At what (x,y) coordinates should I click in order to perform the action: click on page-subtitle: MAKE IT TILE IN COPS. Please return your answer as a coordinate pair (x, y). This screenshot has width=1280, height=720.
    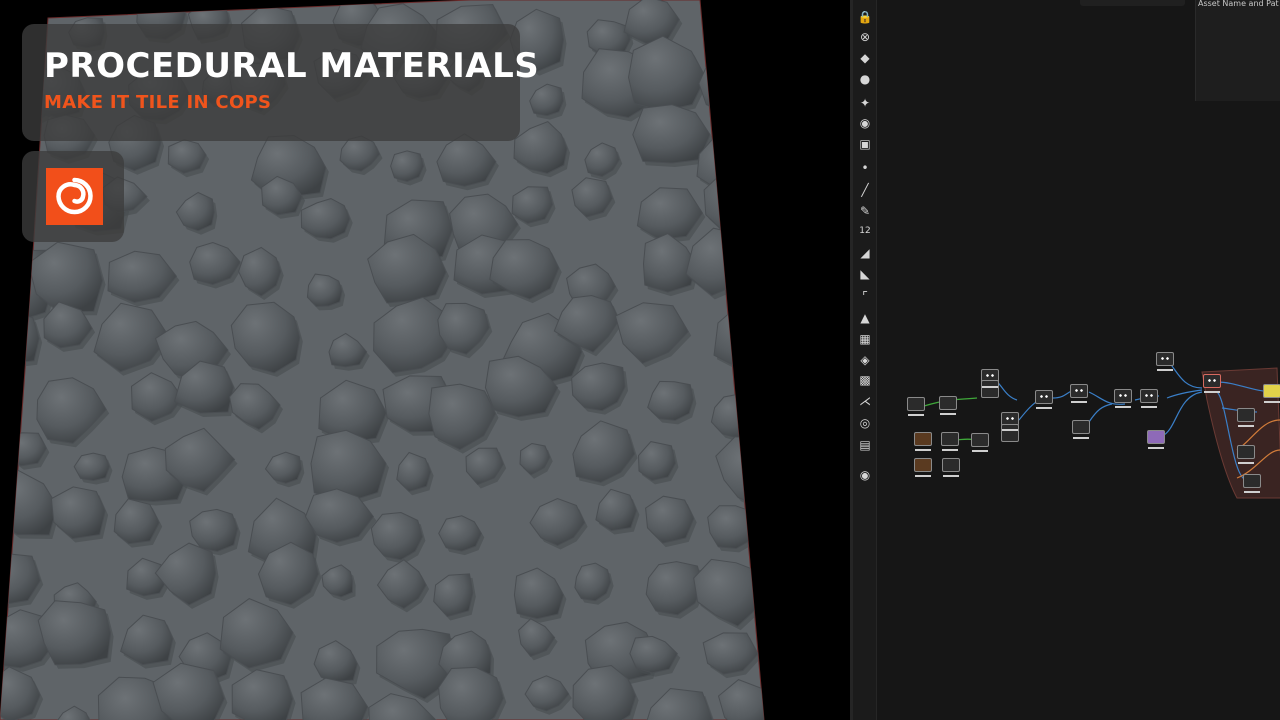
    Looking at the image, I should click on (158, 102).